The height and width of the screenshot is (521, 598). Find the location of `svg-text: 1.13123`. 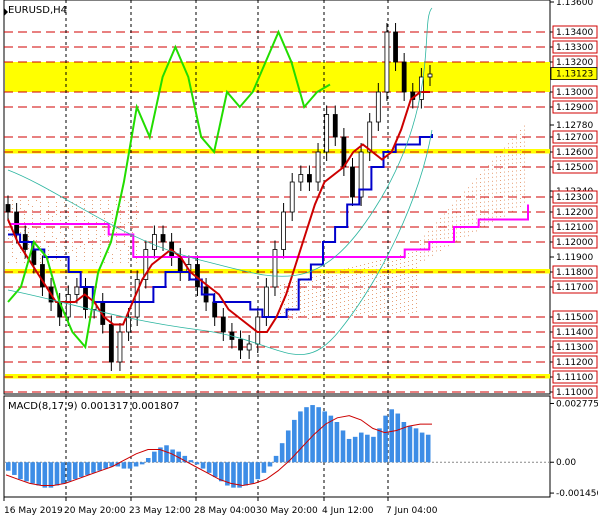

svg-text: 1.13123 is located at coordinates (574, 75).